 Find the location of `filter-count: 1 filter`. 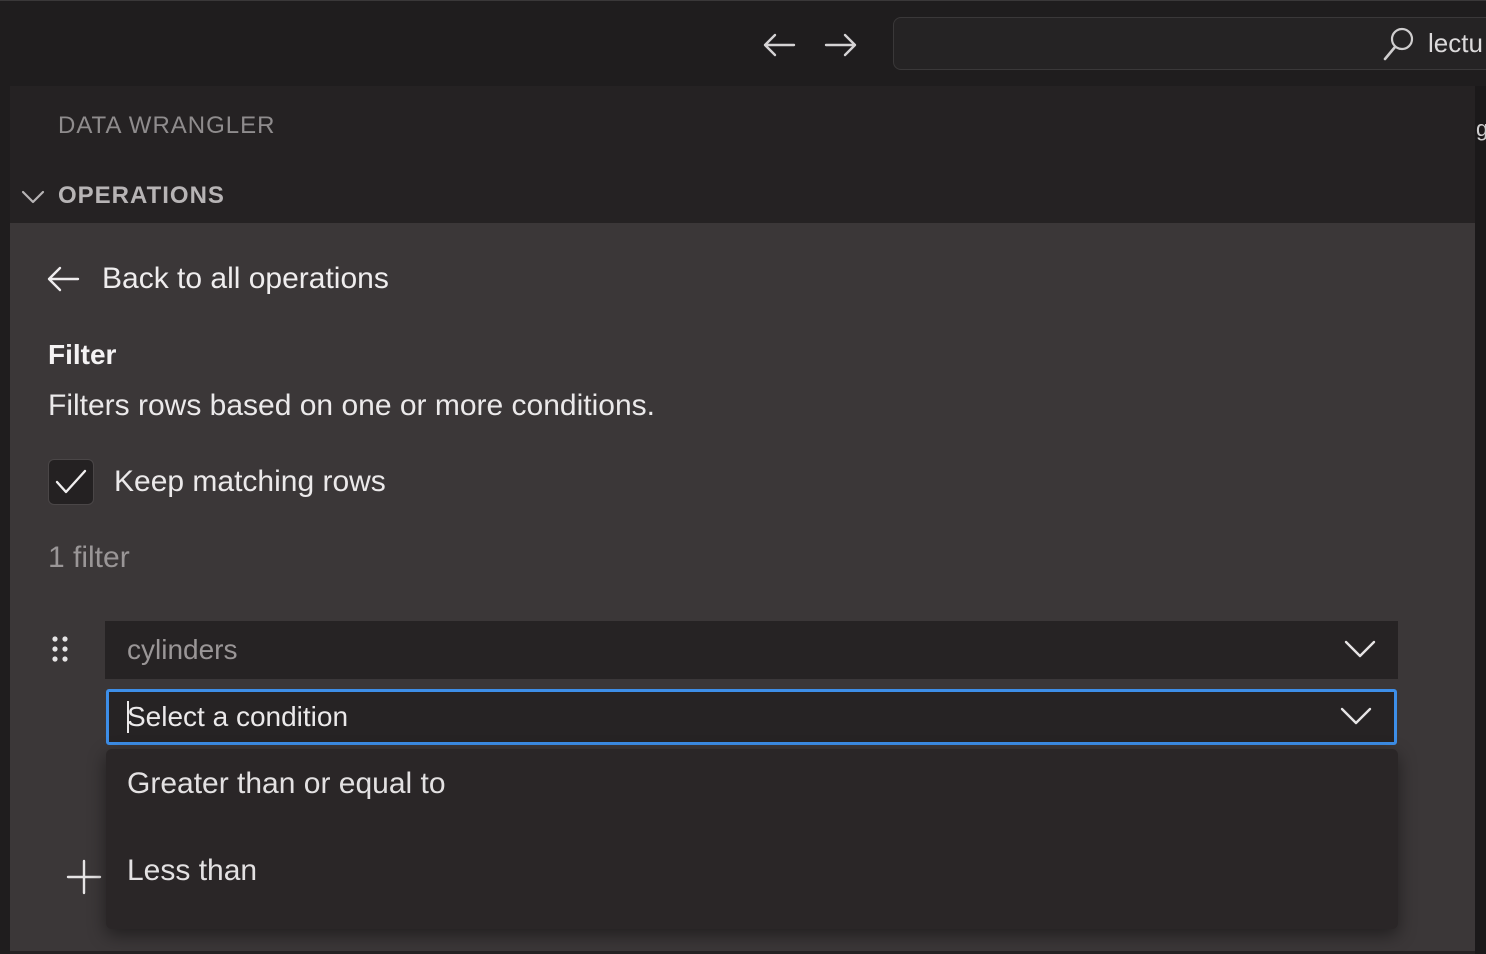

filter-count: 1 filter is located at coordinates (89, 557).